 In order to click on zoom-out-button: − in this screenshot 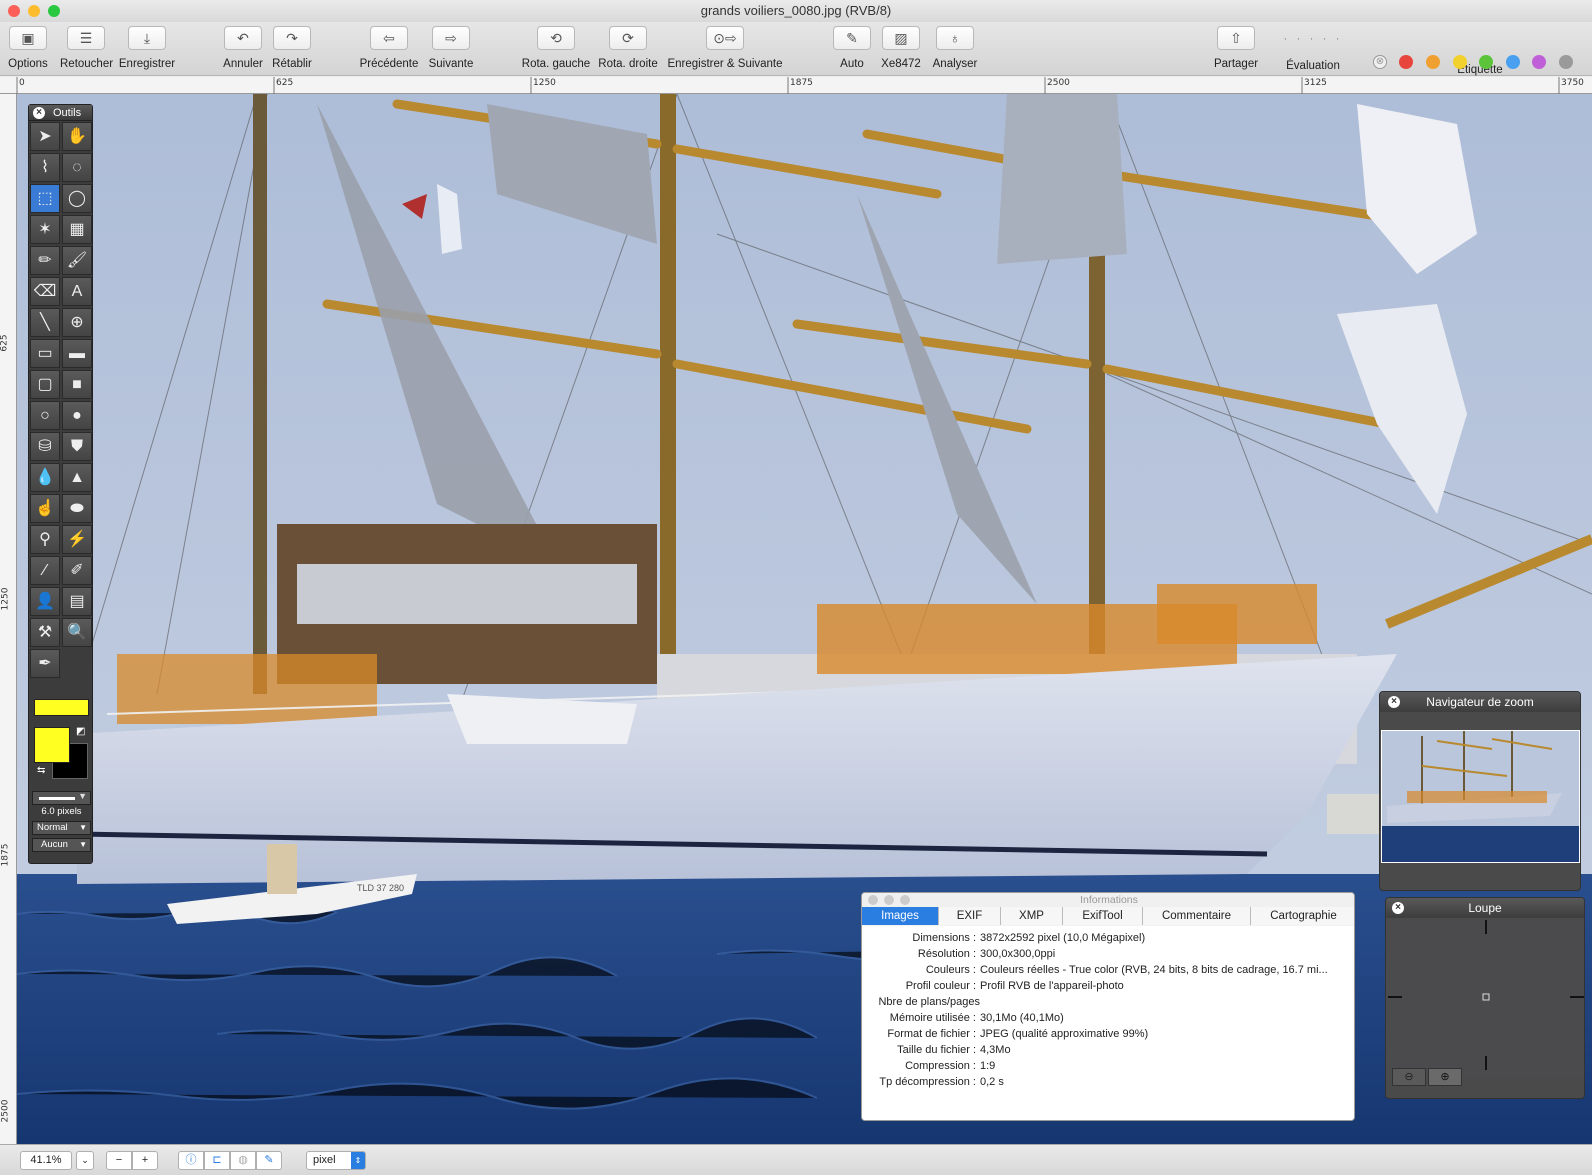, I will do `click(119, 1160)`.